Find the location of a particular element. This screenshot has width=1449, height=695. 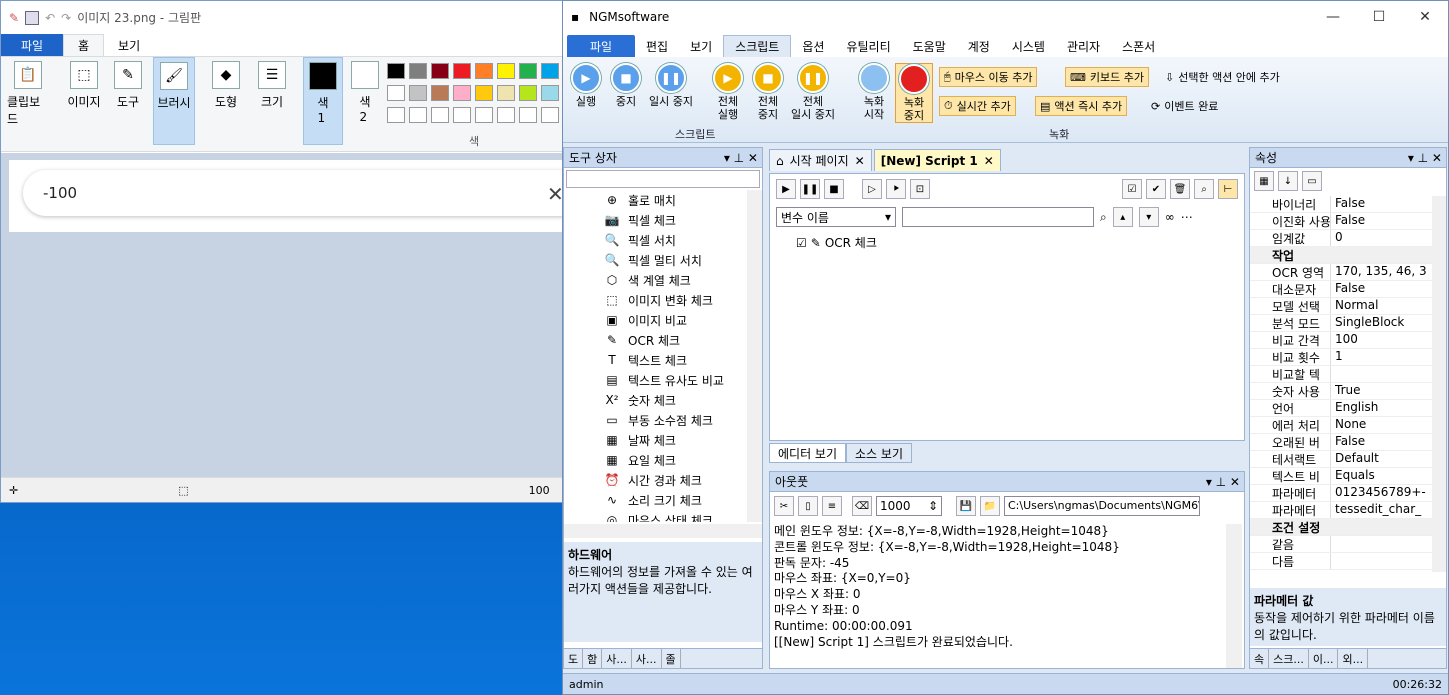

play-icon: ▶ is located at coordinates (786, 189).